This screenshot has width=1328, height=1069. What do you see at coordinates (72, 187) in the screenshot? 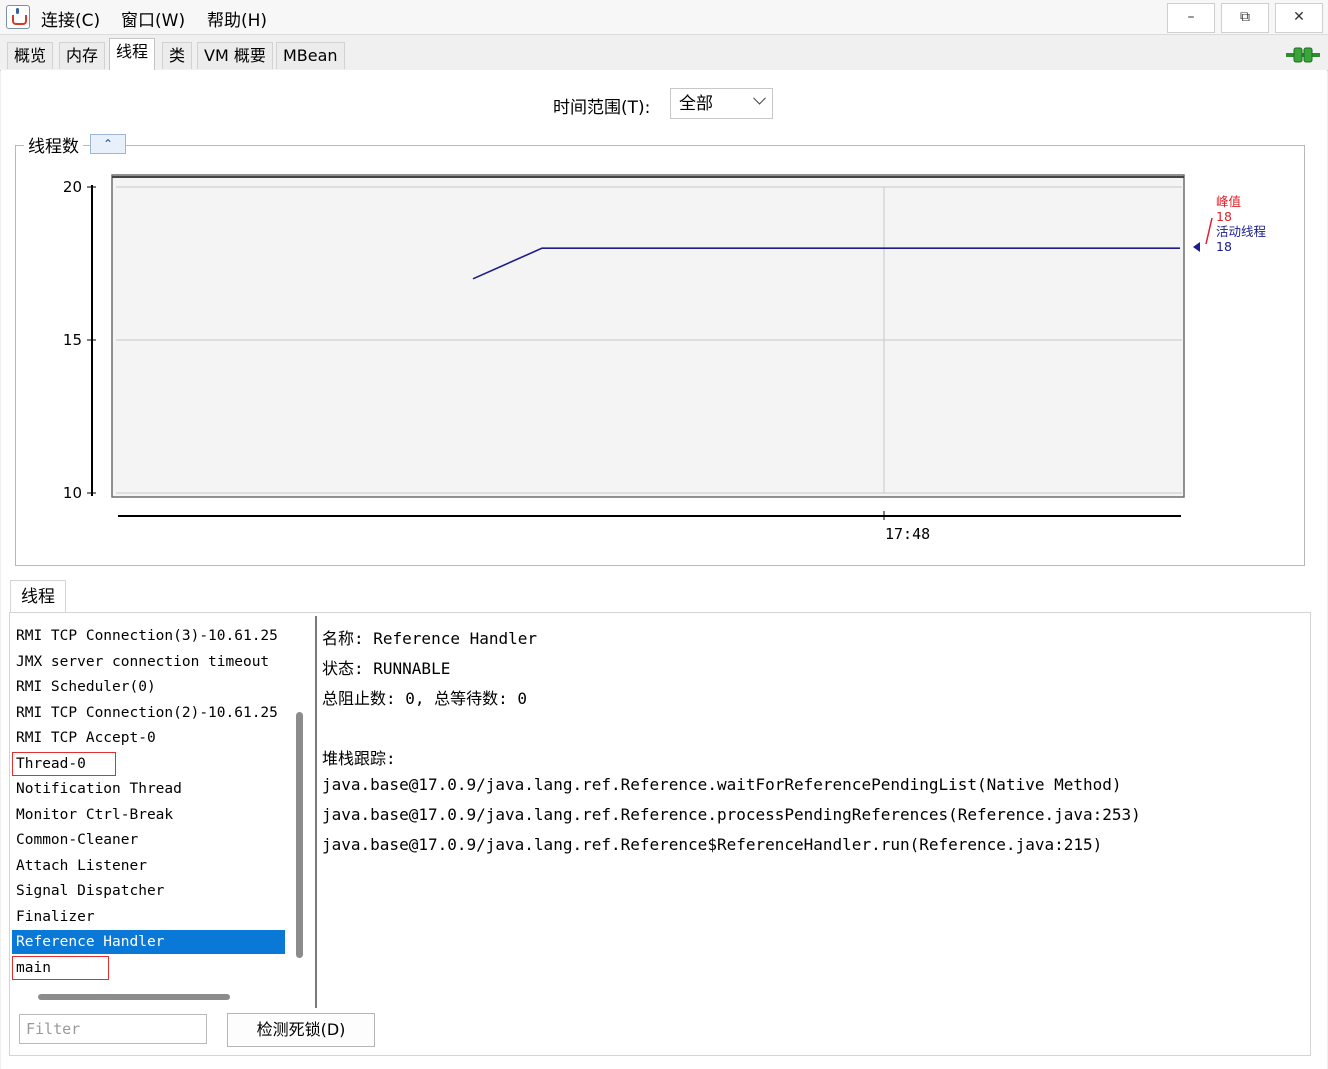
I see `y-tick-label: 20` at bounding box center [72, 187].